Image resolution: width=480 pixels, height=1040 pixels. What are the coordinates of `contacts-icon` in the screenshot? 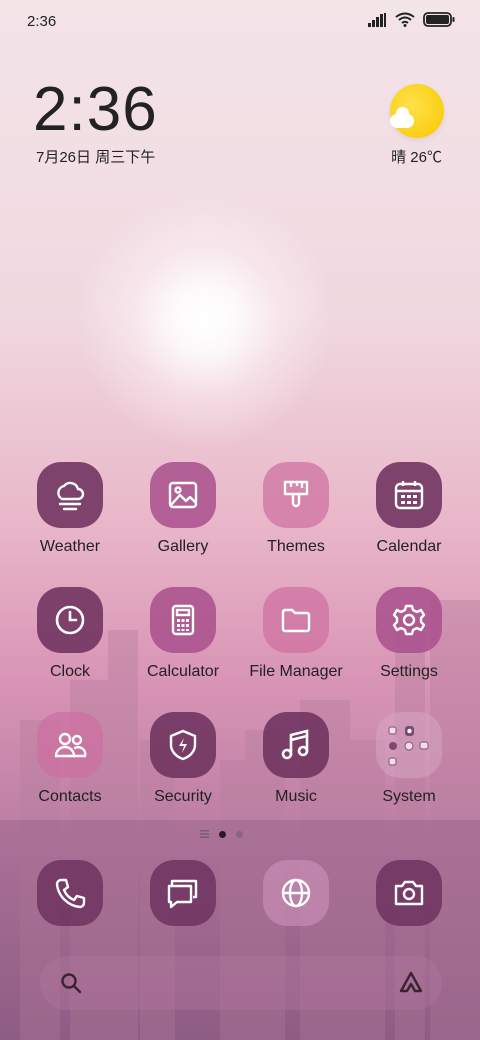 It's located at (70, 745).